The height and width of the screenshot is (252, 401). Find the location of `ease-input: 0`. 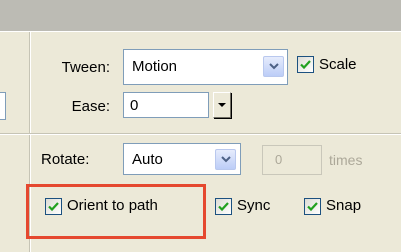

ease-input: 0 is located at coordinates (166, 105).